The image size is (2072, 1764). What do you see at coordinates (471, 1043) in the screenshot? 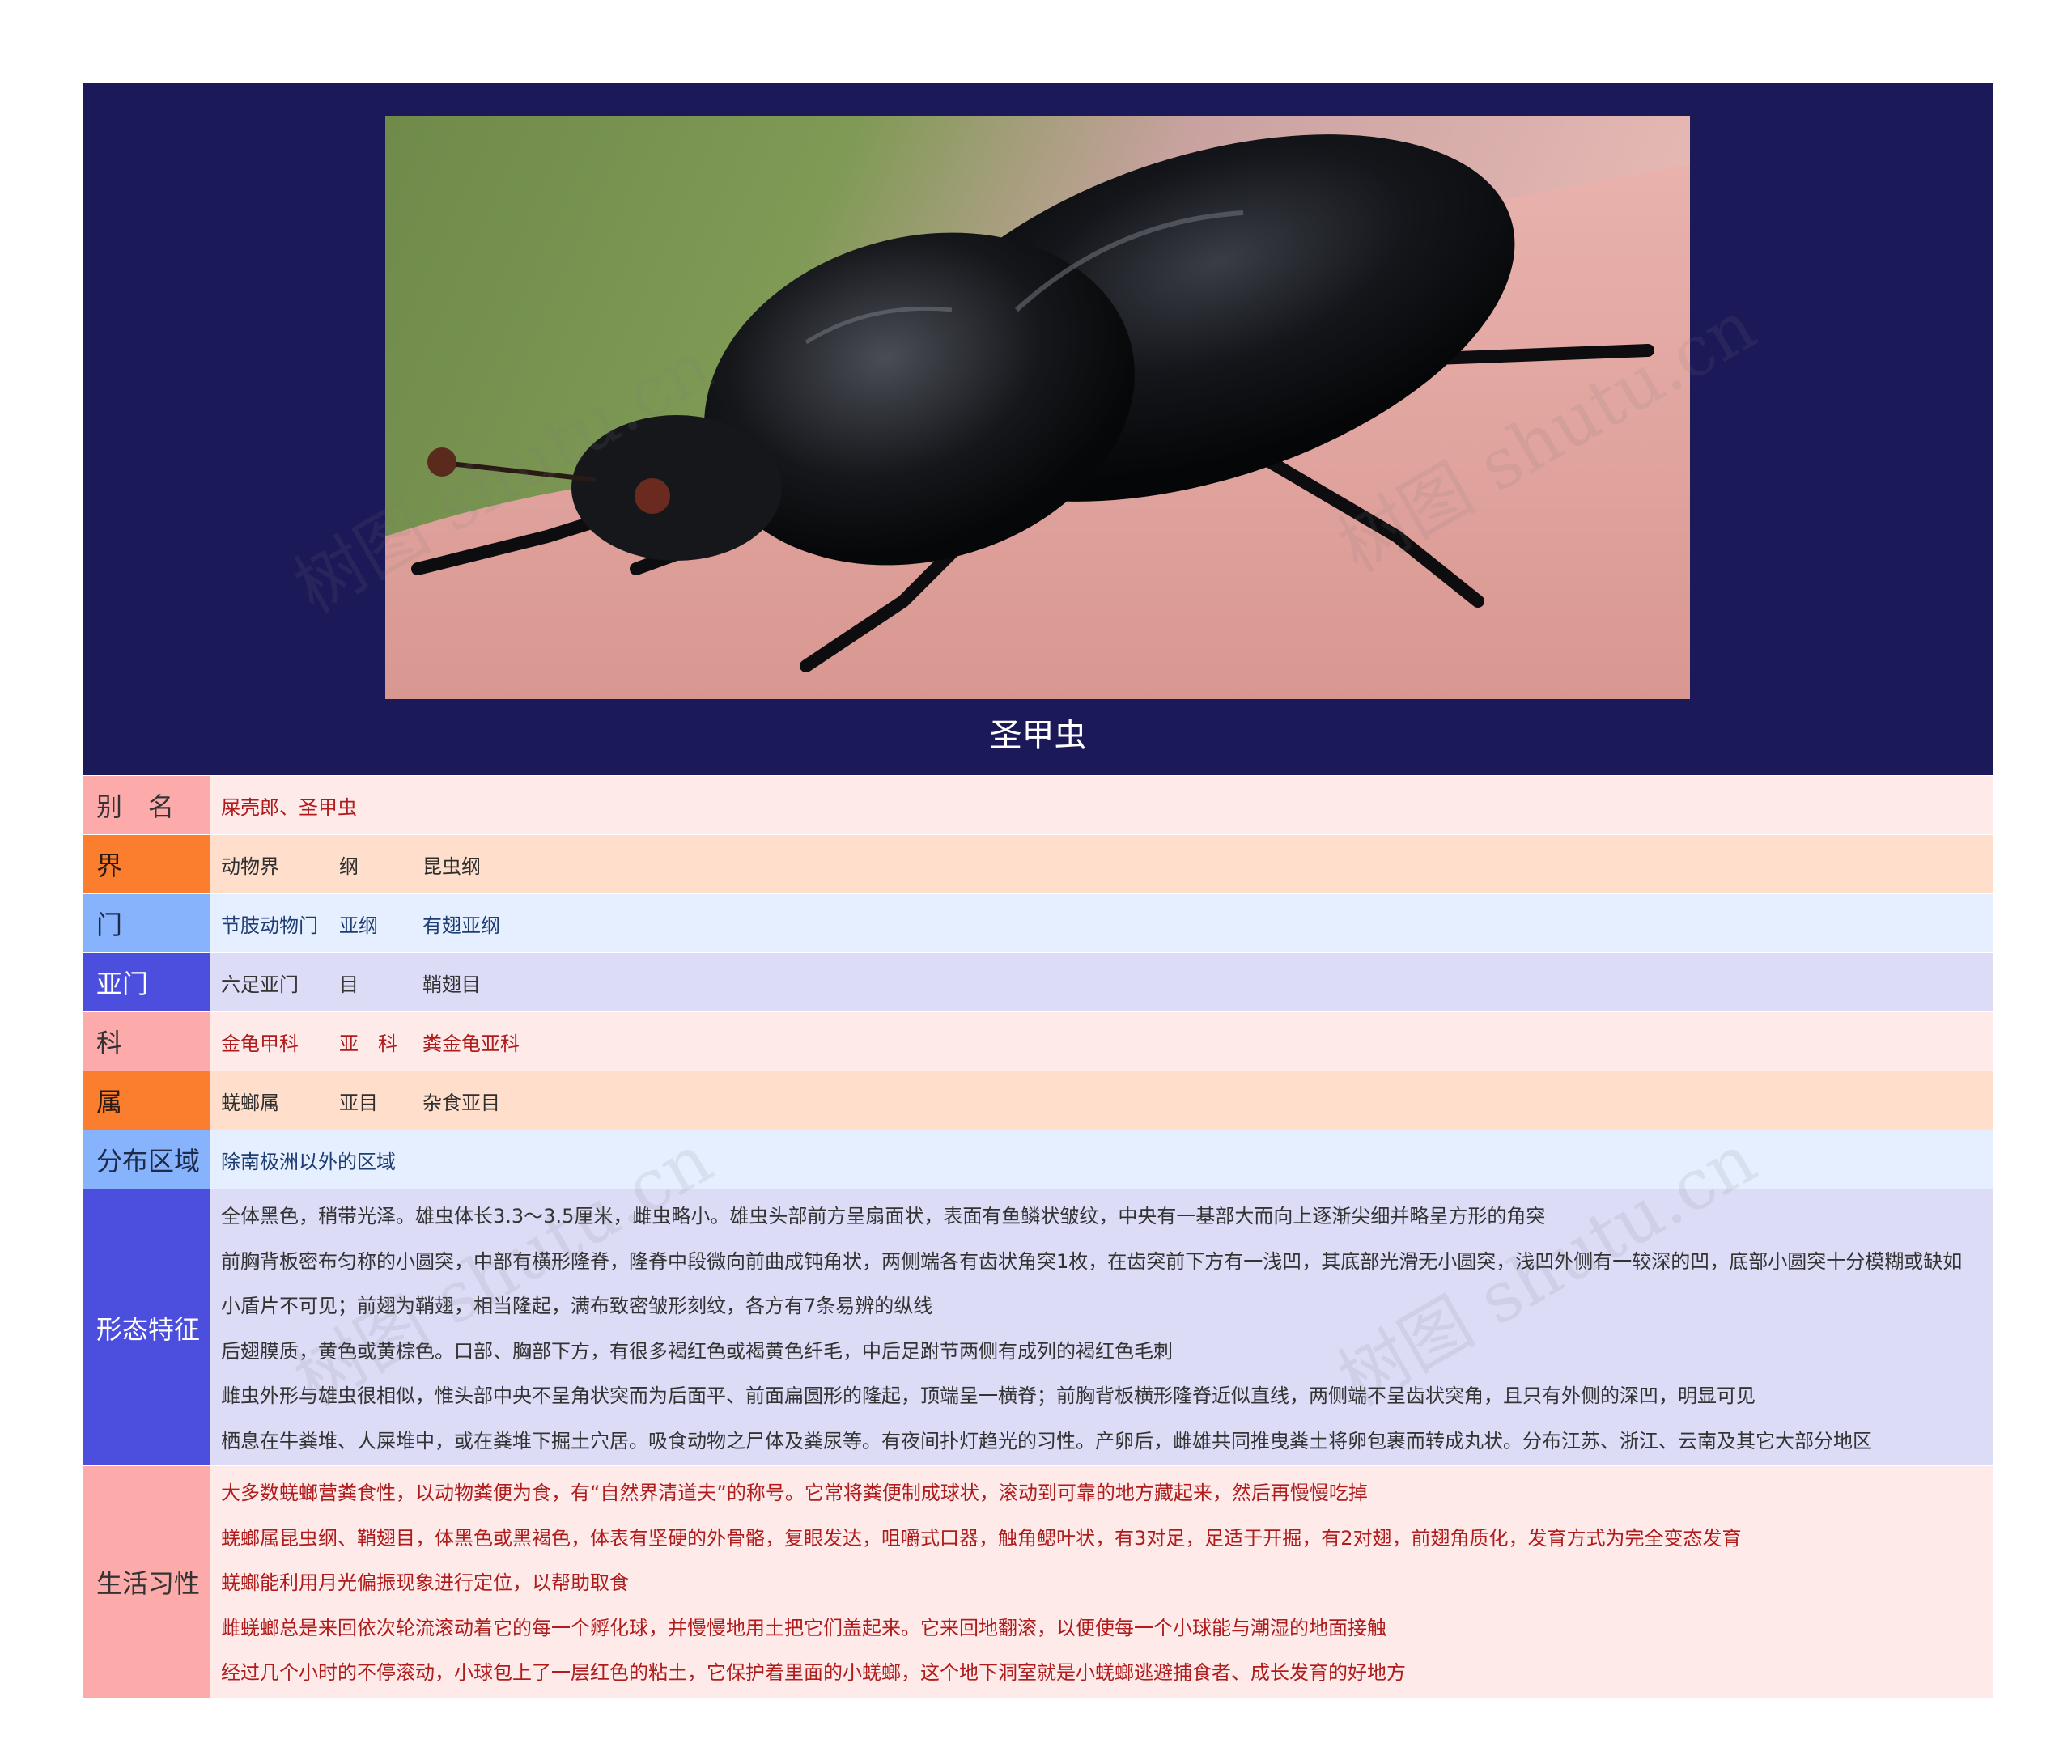
I see `cell-value: 粪金龟亚科` at bounding box center [471, 1043].